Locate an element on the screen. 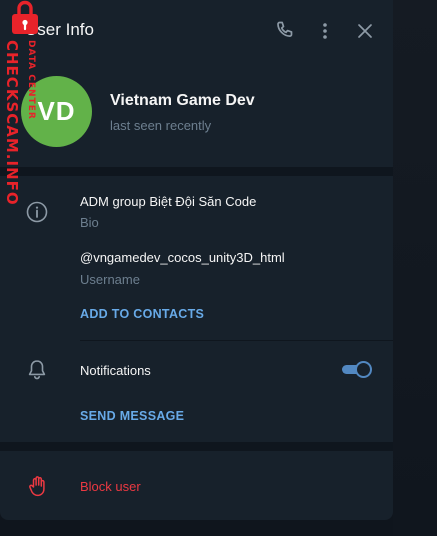  close-icon is located at coordinates (365, 31).